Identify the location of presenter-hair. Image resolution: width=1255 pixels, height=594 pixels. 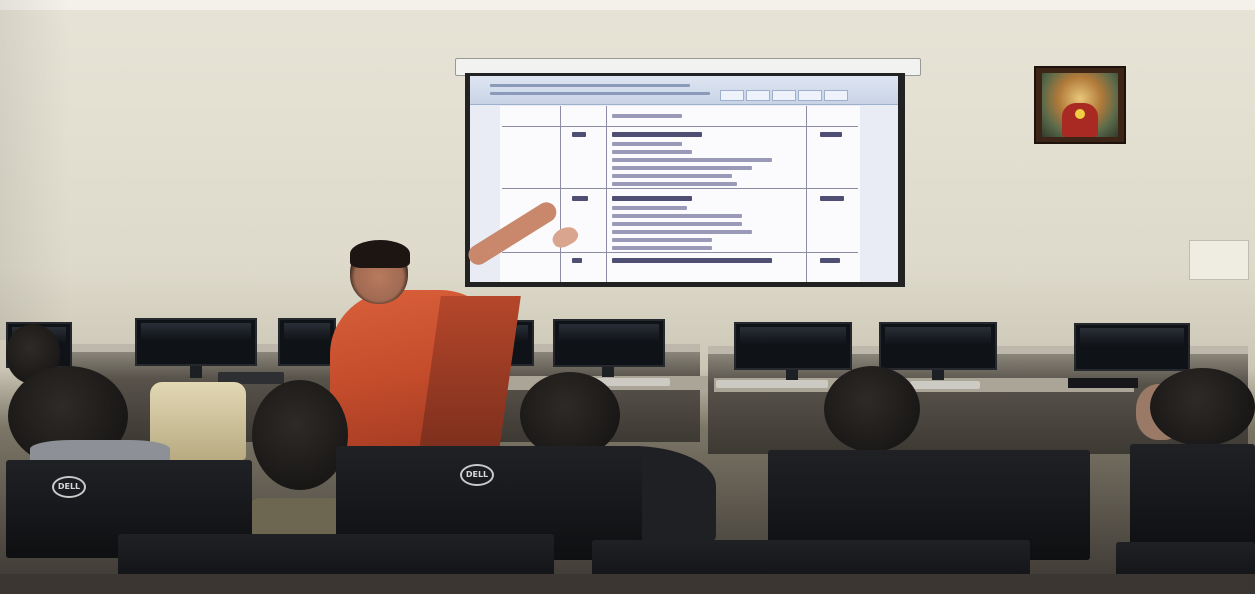
(380, 254).